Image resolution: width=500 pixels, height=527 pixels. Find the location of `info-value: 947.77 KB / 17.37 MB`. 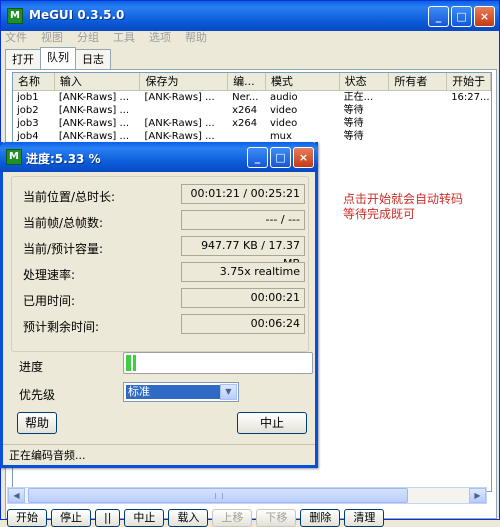

info-value: 947.77 KB / 17.37 MB is located at coordinates (243, 253).